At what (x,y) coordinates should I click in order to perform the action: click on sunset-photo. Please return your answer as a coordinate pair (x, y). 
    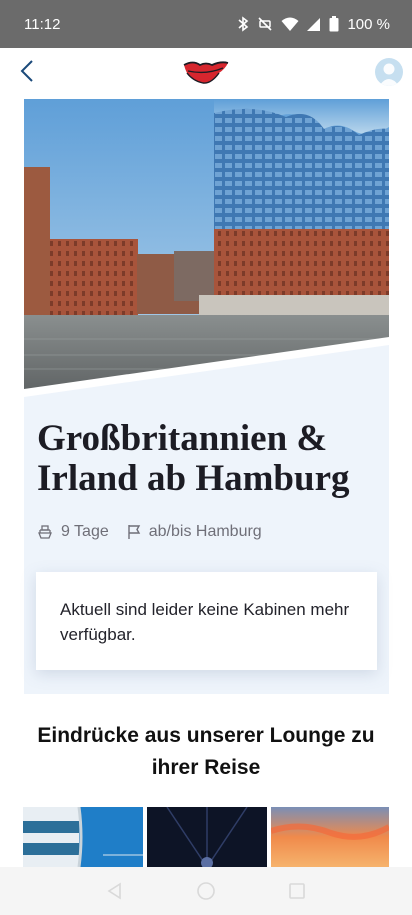
    Looking at the image, I should click on (330, 837).